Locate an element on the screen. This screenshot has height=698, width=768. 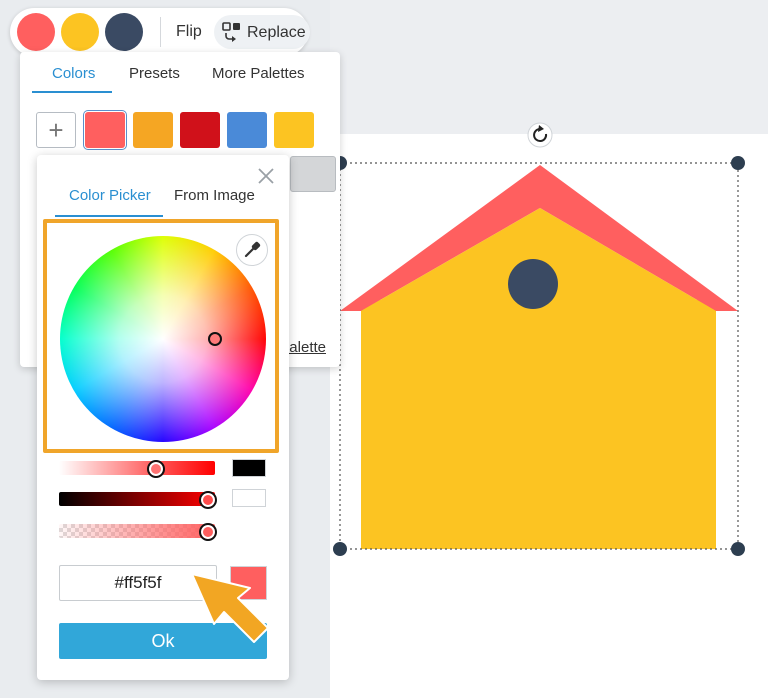
pointer-arrow-icon is located at coordinates (230, 608).